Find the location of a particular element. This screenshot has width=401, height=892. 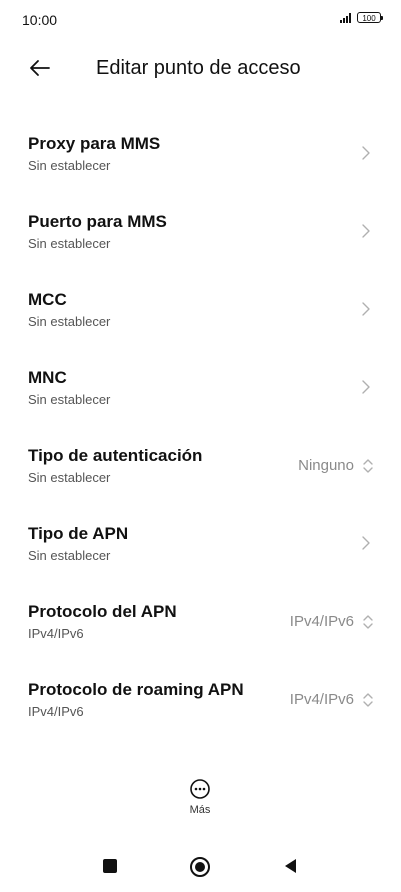

header: Editar punto de acceso is located at coordinates (200, 68).